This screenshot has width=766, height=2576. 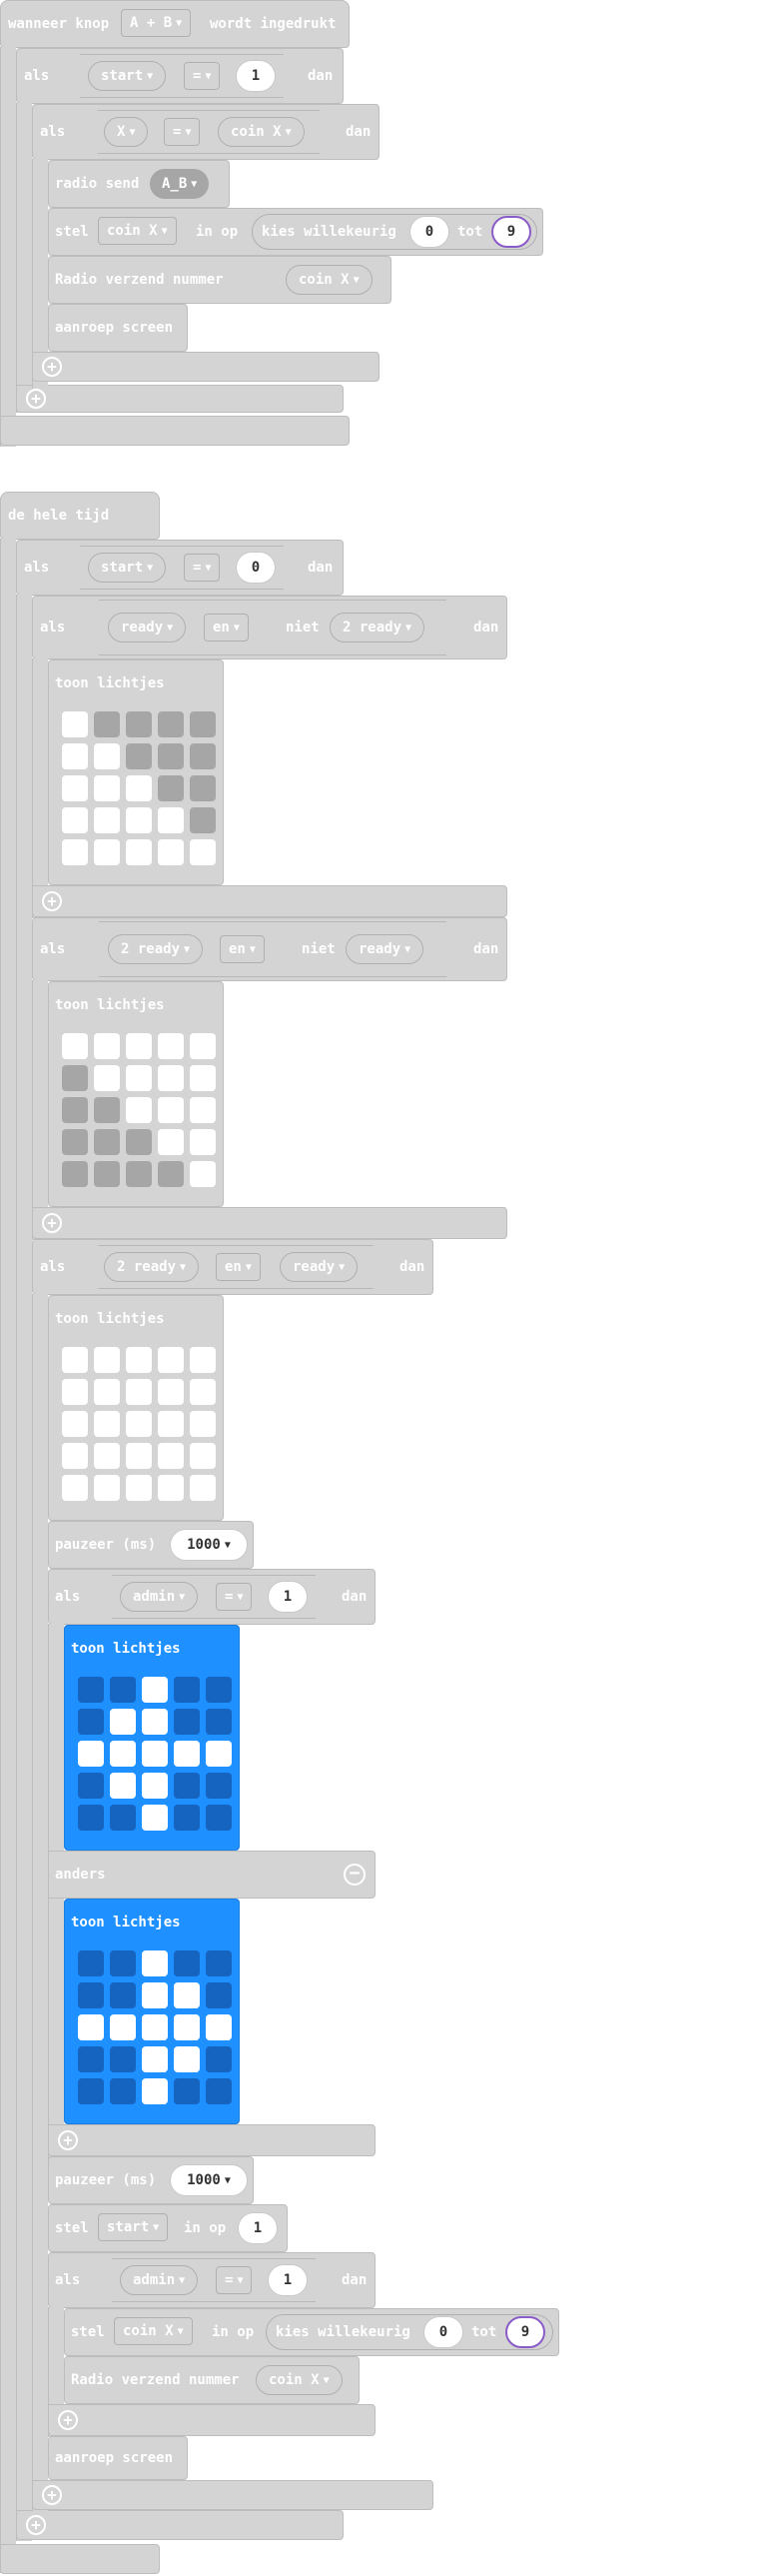 What do you see at coordinates (180, 184) in the screenshot?
I see `message-dropdown: A_B ▼` at bounding box center [180, 184].